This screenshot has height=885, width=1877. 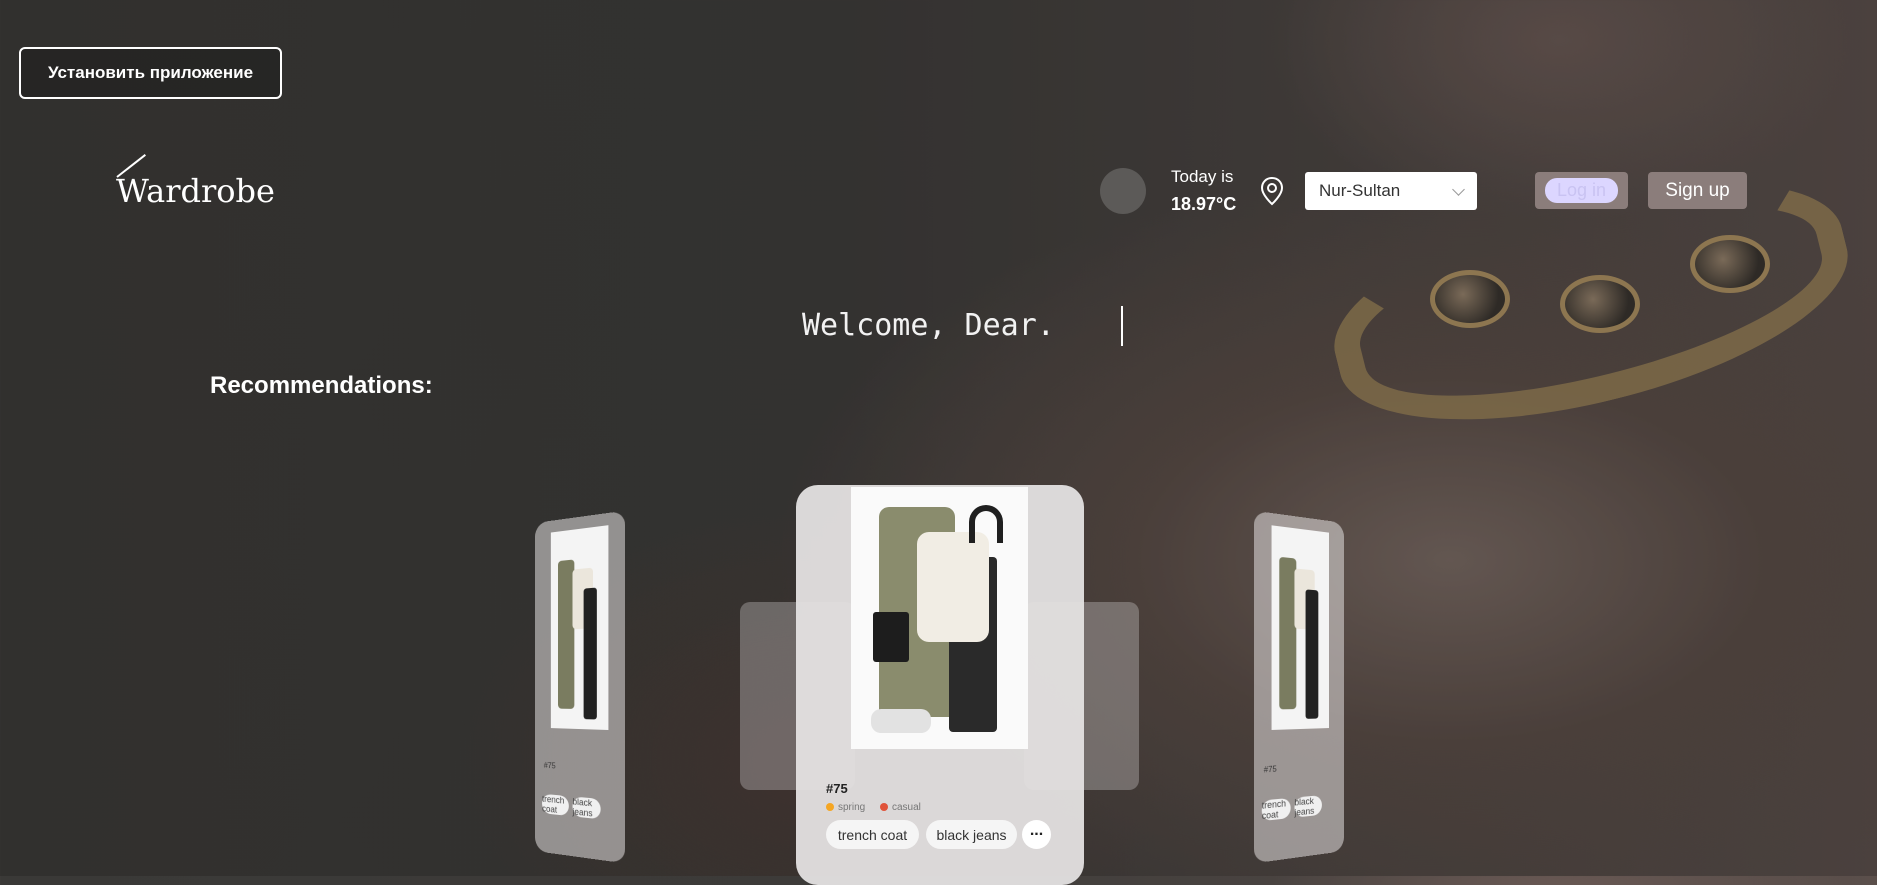 What do you see at coordinates (150, 73) in the screenshot?
I see `install-app-button: Установить приложение` at bounding box center [150, 73].